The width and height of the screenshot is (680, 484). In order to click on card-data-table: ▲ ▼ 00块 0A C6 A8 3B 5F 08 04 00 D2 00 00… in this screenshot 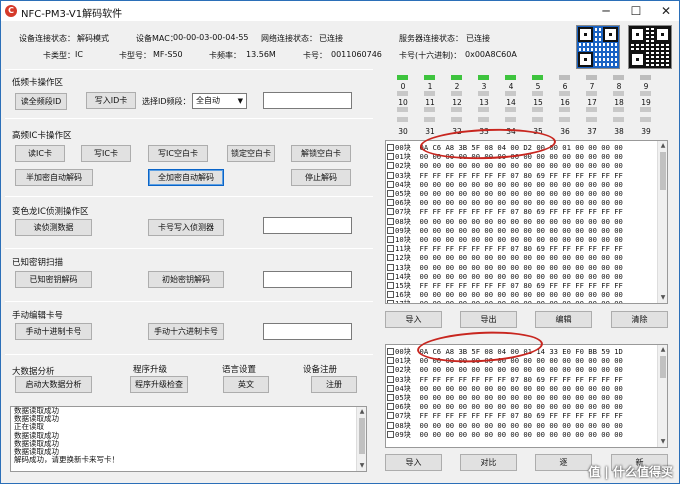, I will do `click(526, 222)`.